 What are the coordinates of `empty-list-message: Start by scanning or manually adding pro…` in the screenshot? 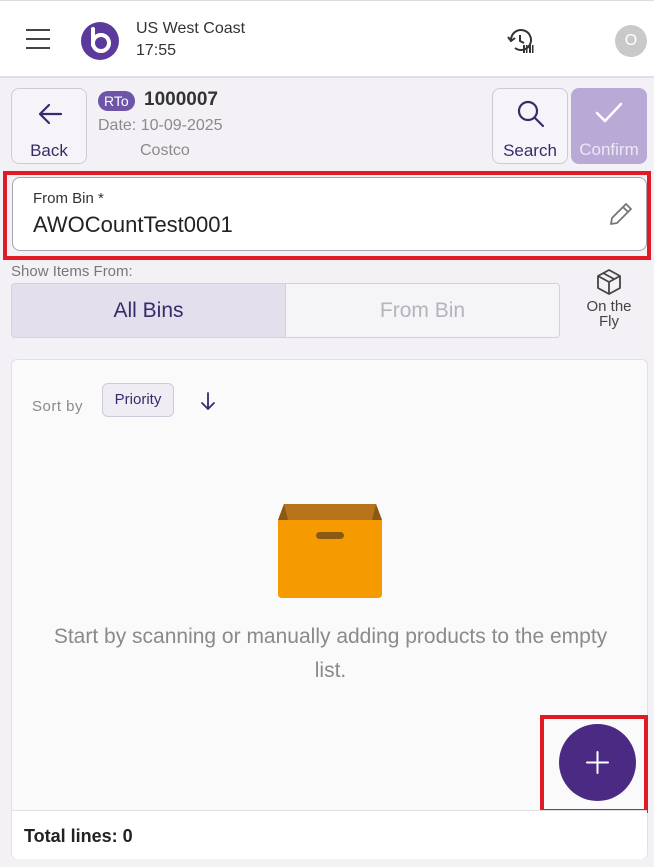 It's located at (330, 653).